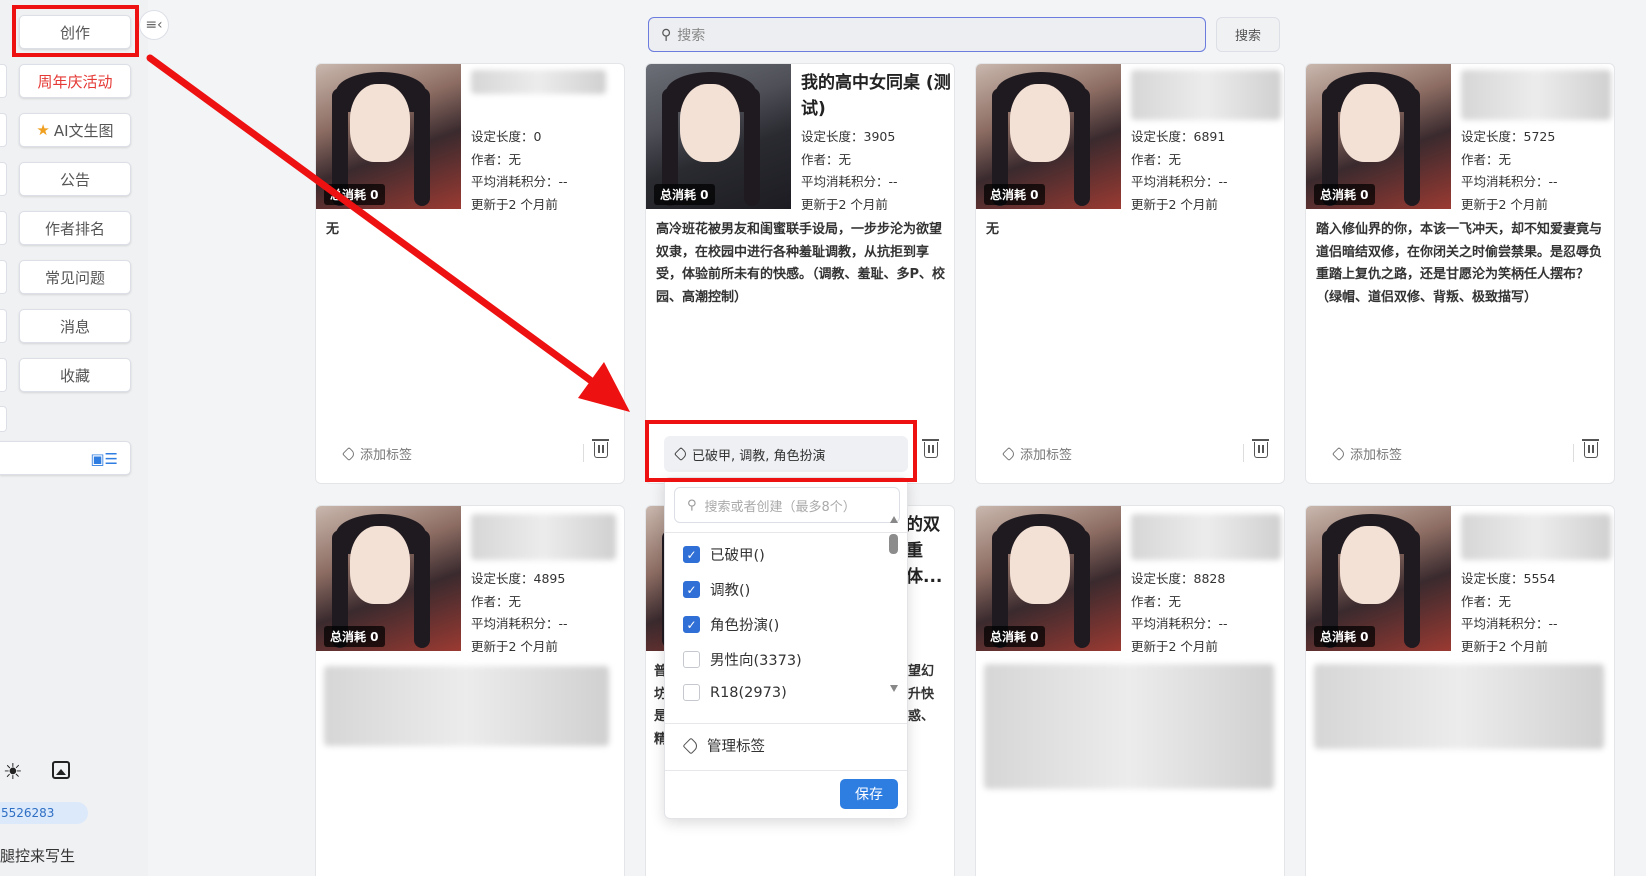  Describe the element at coordinates (75, 179) in the screenshot. I see `notice-button: 公告` at that location.